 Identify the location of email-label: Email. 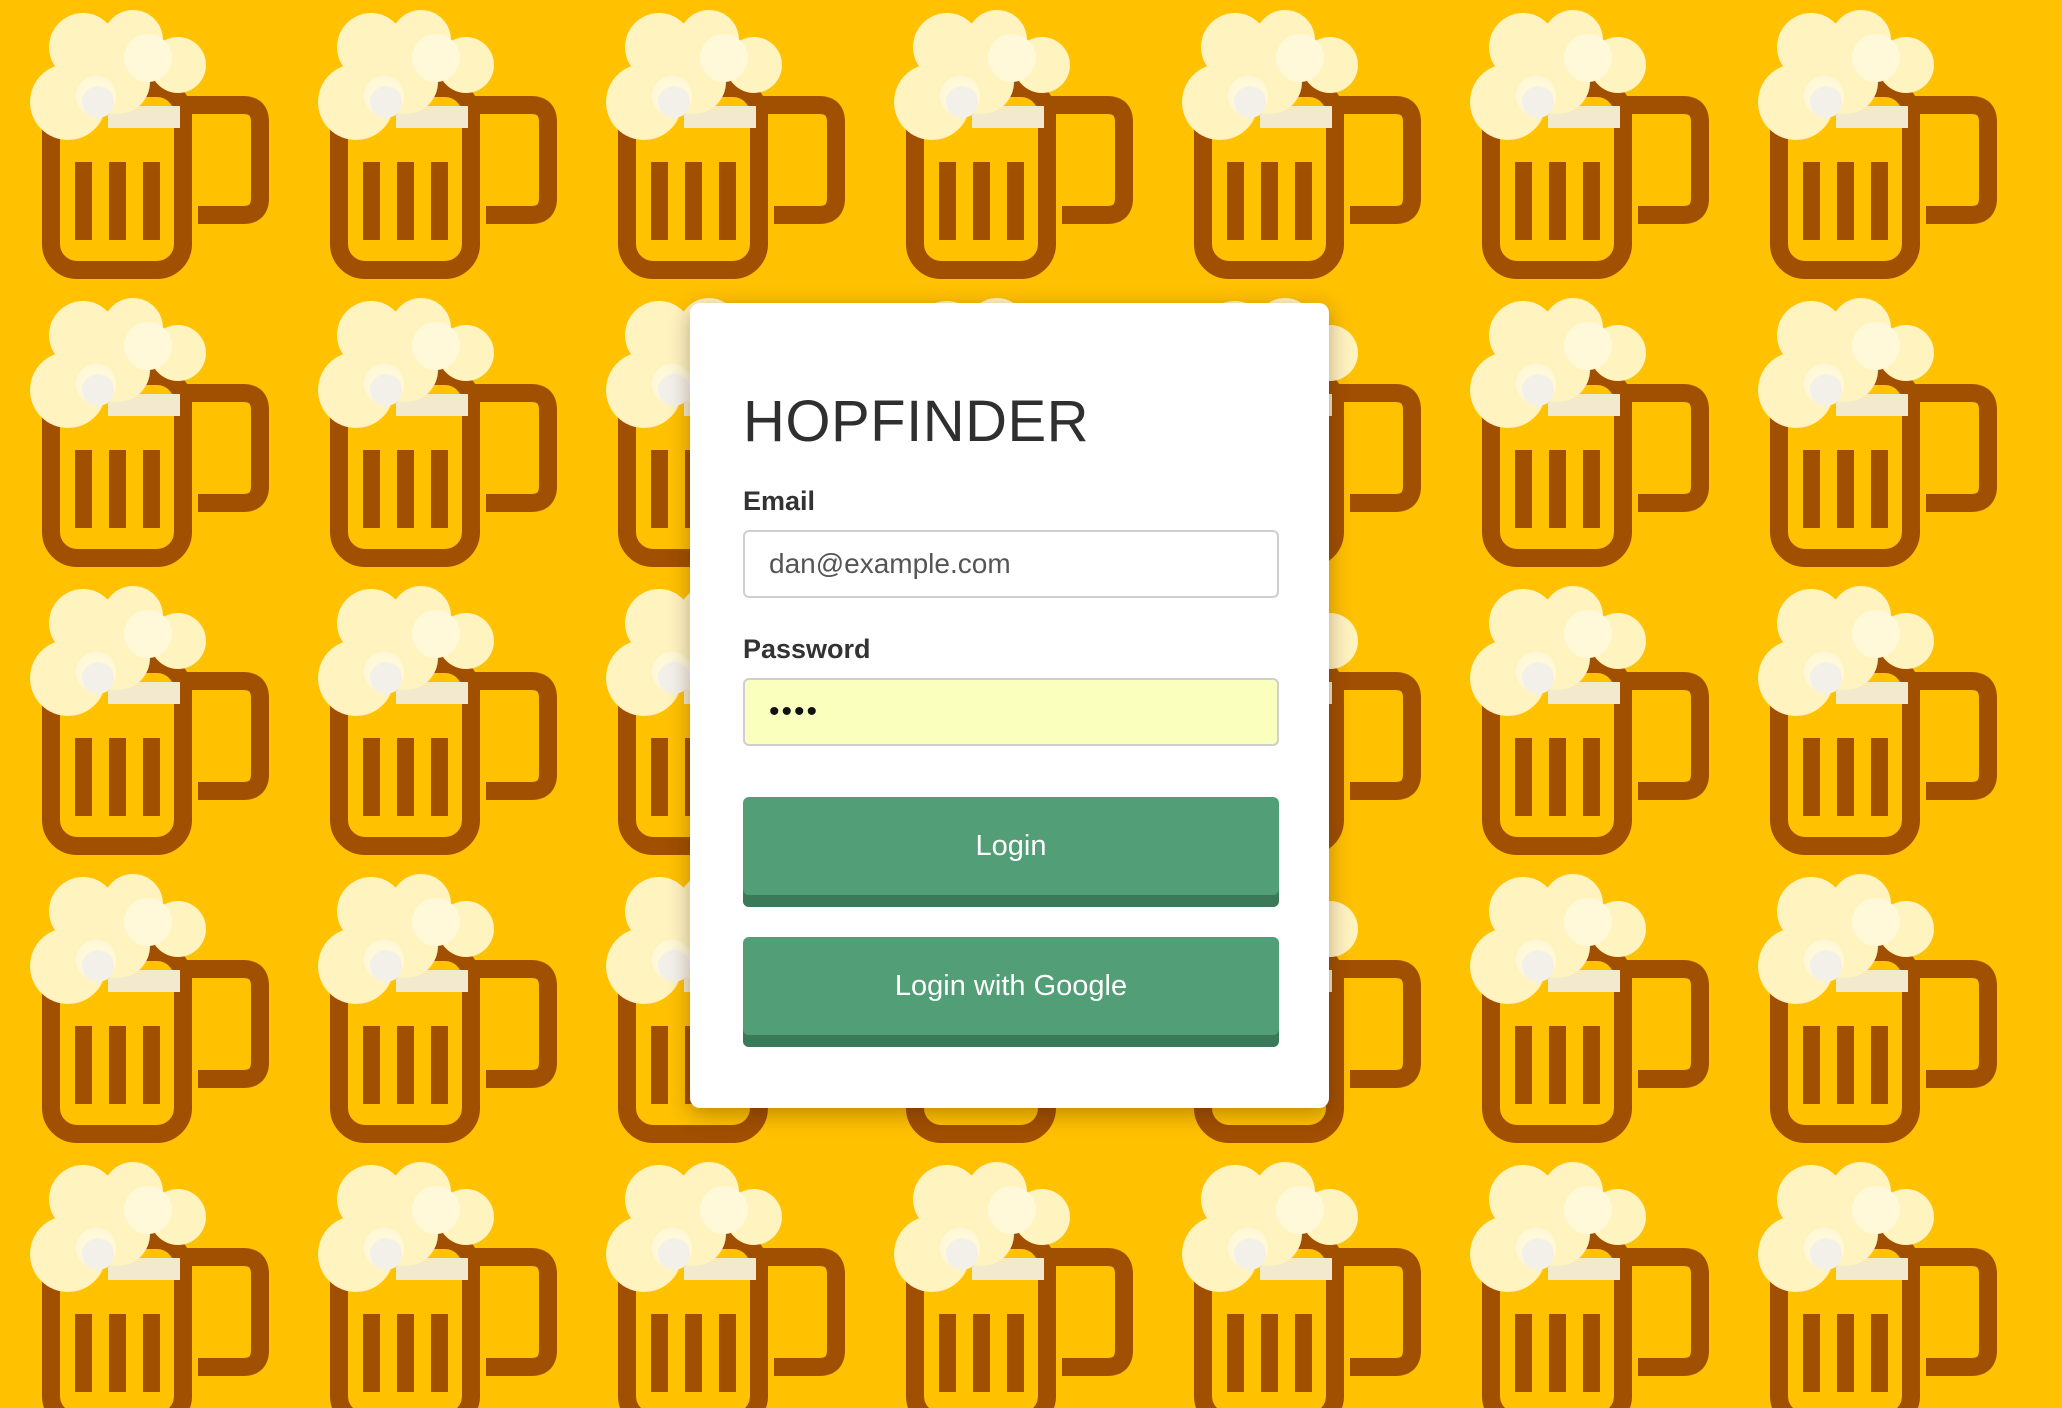
(779, 501).